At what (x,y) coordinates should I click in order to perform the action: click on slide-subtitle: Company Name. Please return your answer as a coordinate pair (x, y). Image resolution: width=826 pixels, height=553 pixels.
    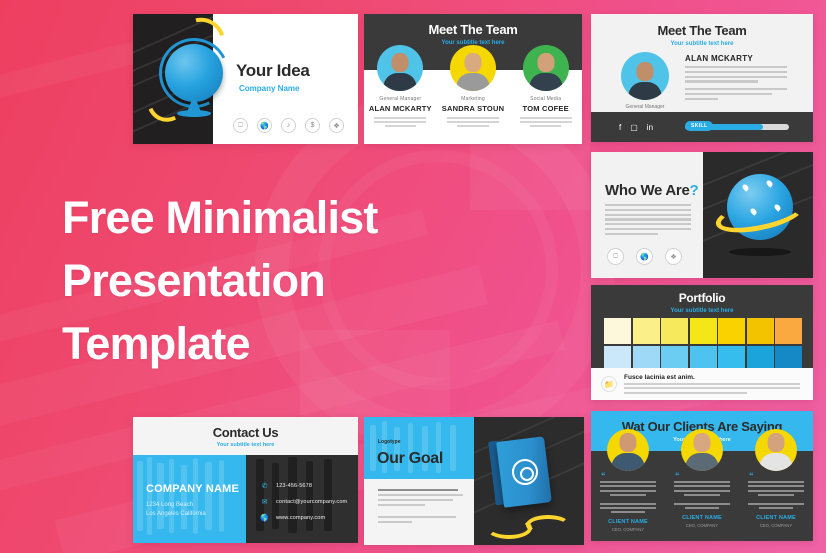
    Looking at the image, I should click on (269, 88).